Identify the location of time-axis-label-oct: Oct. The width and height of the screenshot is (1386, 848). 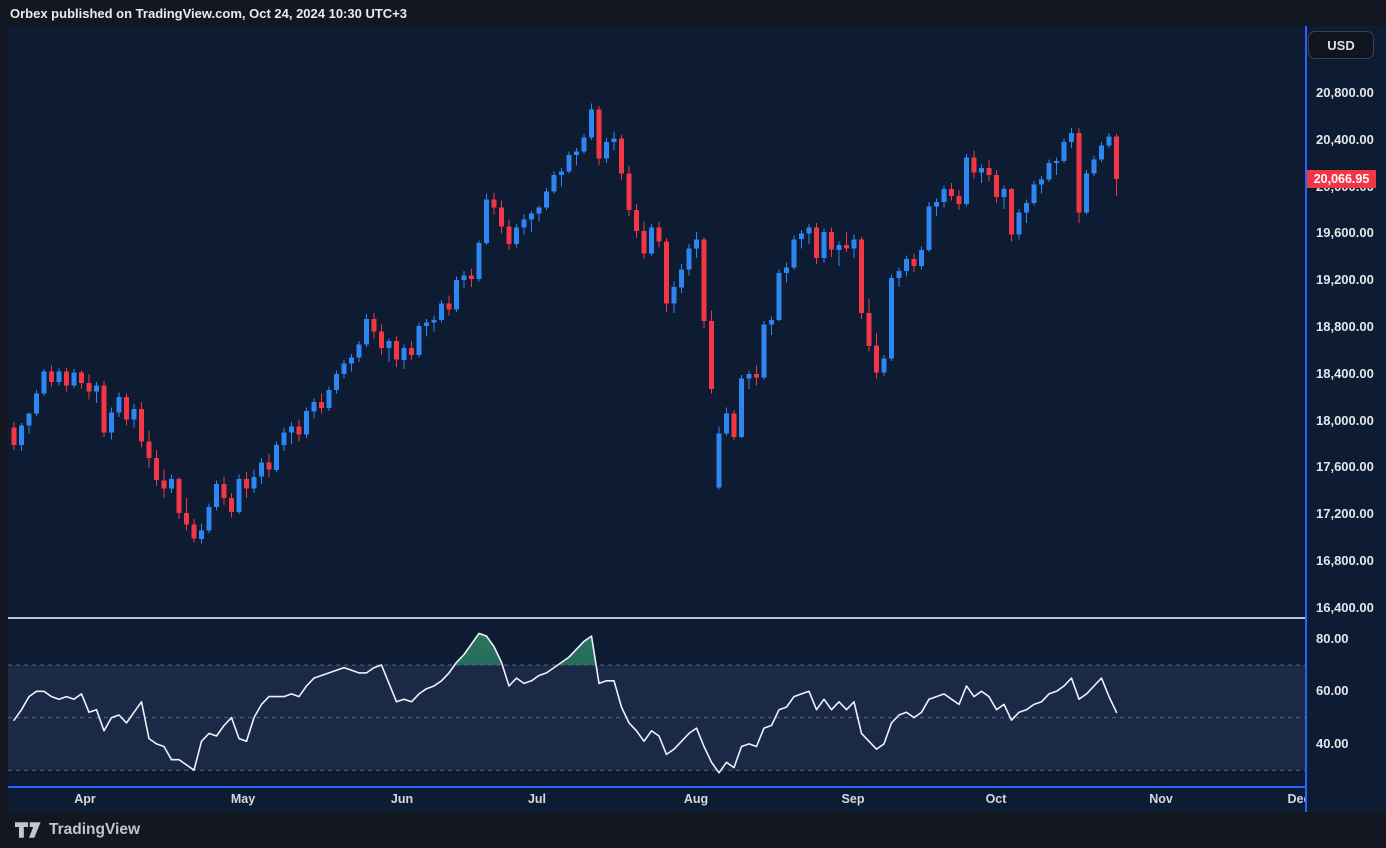
(996, 799).